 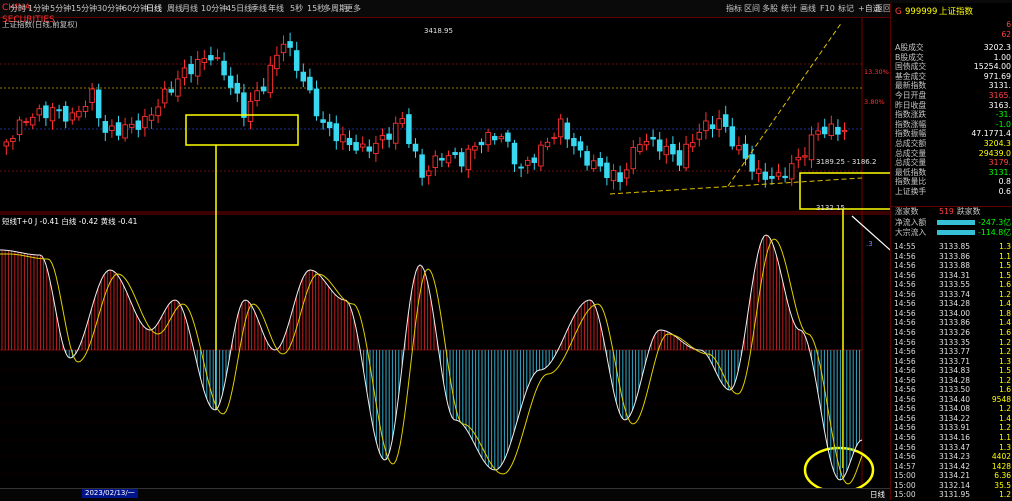 I want to click on tick-row: 15:00 3131.95 1.2, so click(x=951, y=495).